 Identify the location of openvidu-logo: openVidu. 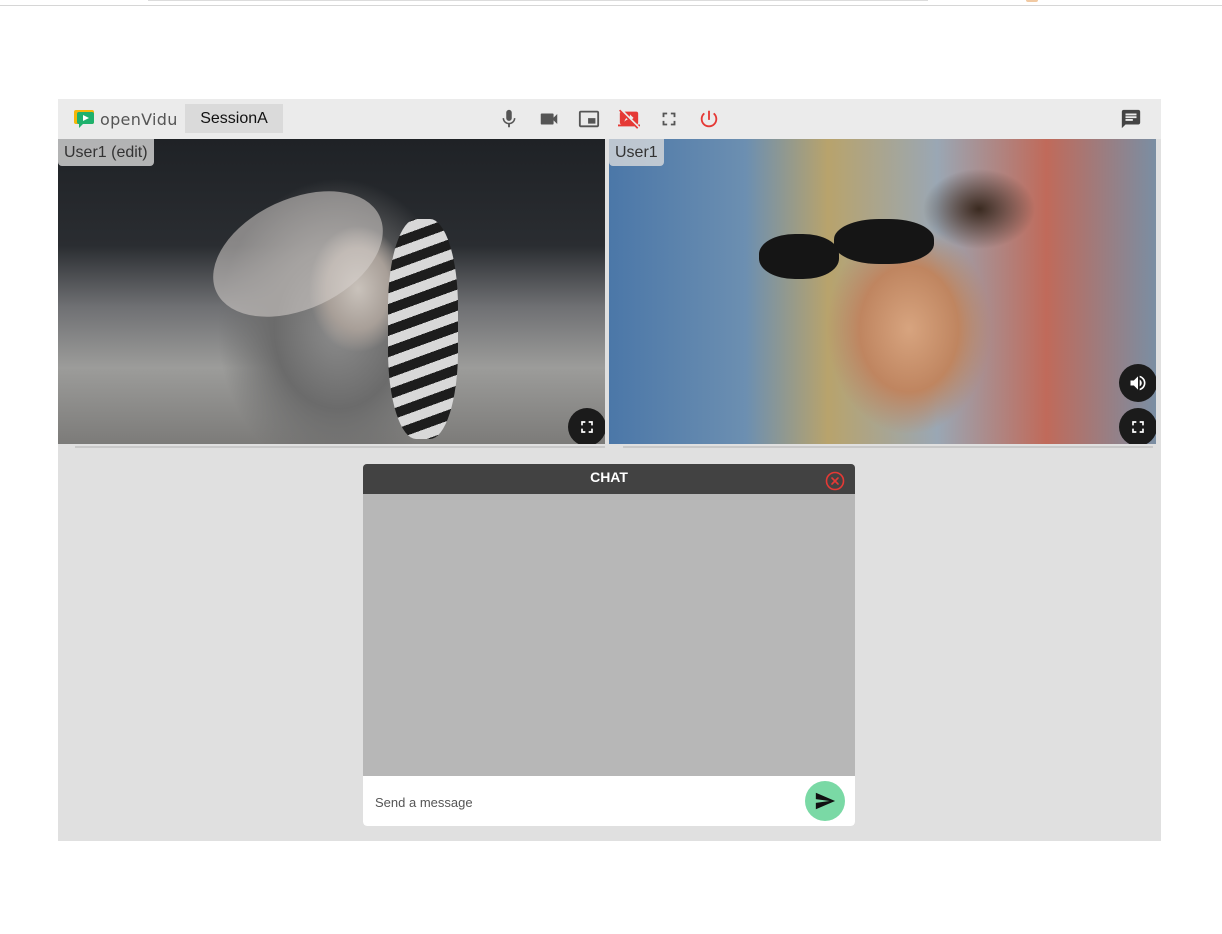
(126, 119).